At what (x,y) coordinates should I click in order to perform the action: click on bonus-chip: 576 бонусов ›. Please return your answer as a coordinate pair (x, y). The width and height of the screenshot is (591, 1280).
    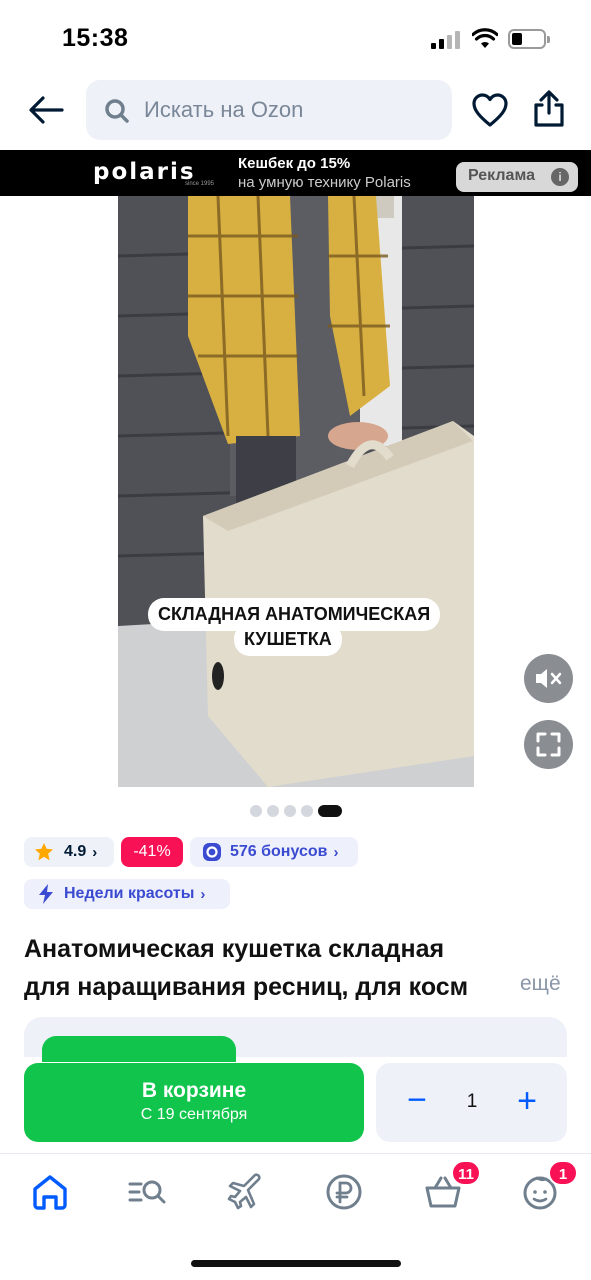
    Looking at the image, I should click on (274, 852).